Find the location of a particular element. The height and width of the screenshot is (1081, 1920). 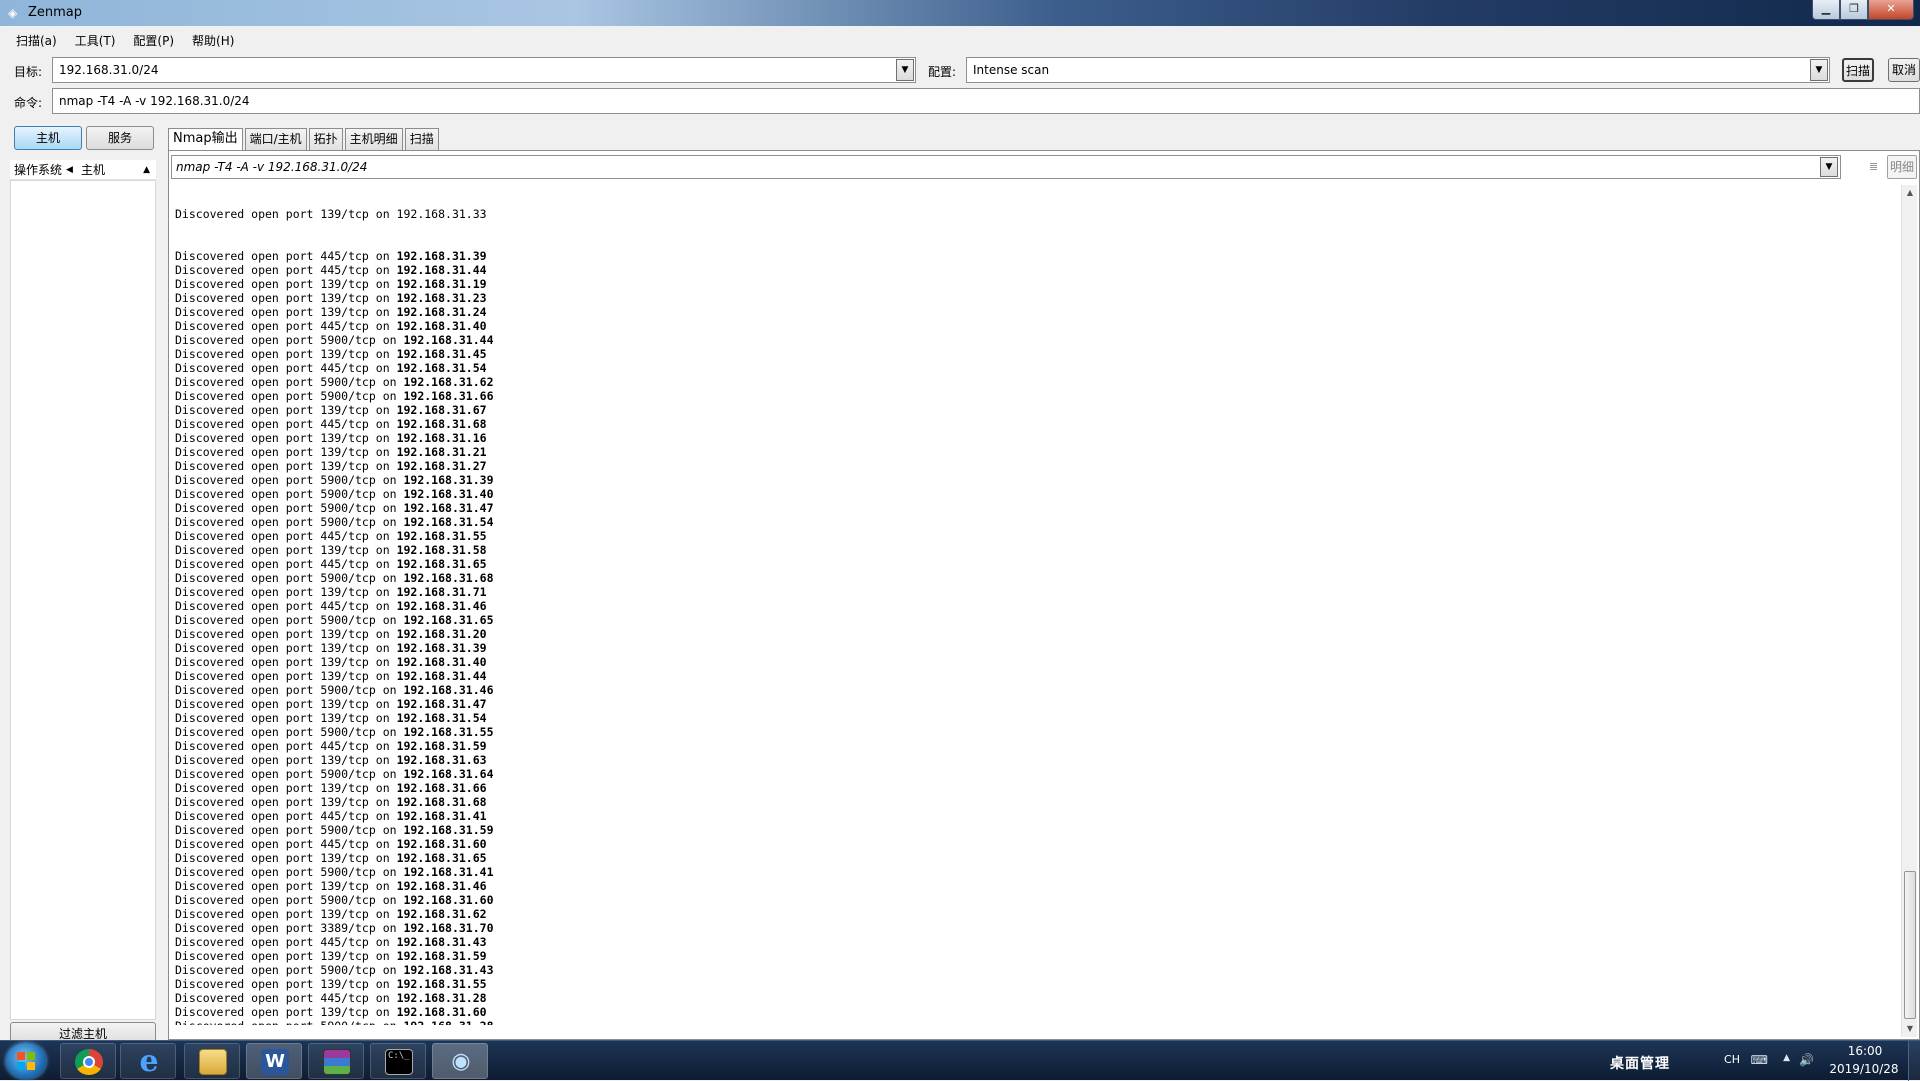

tab-scans: 扫描 is located at coordinates (421, 139).